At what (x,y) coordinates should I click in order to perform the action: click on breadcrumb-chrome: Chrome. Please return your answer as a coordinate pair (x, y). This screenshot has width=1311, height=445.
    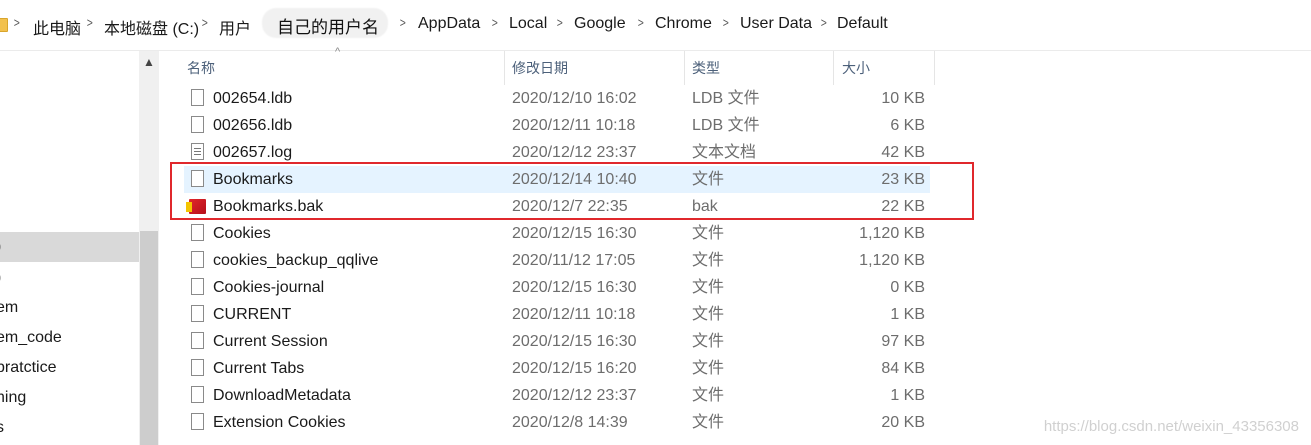
    Looking at the image, I should click on (683, 24).